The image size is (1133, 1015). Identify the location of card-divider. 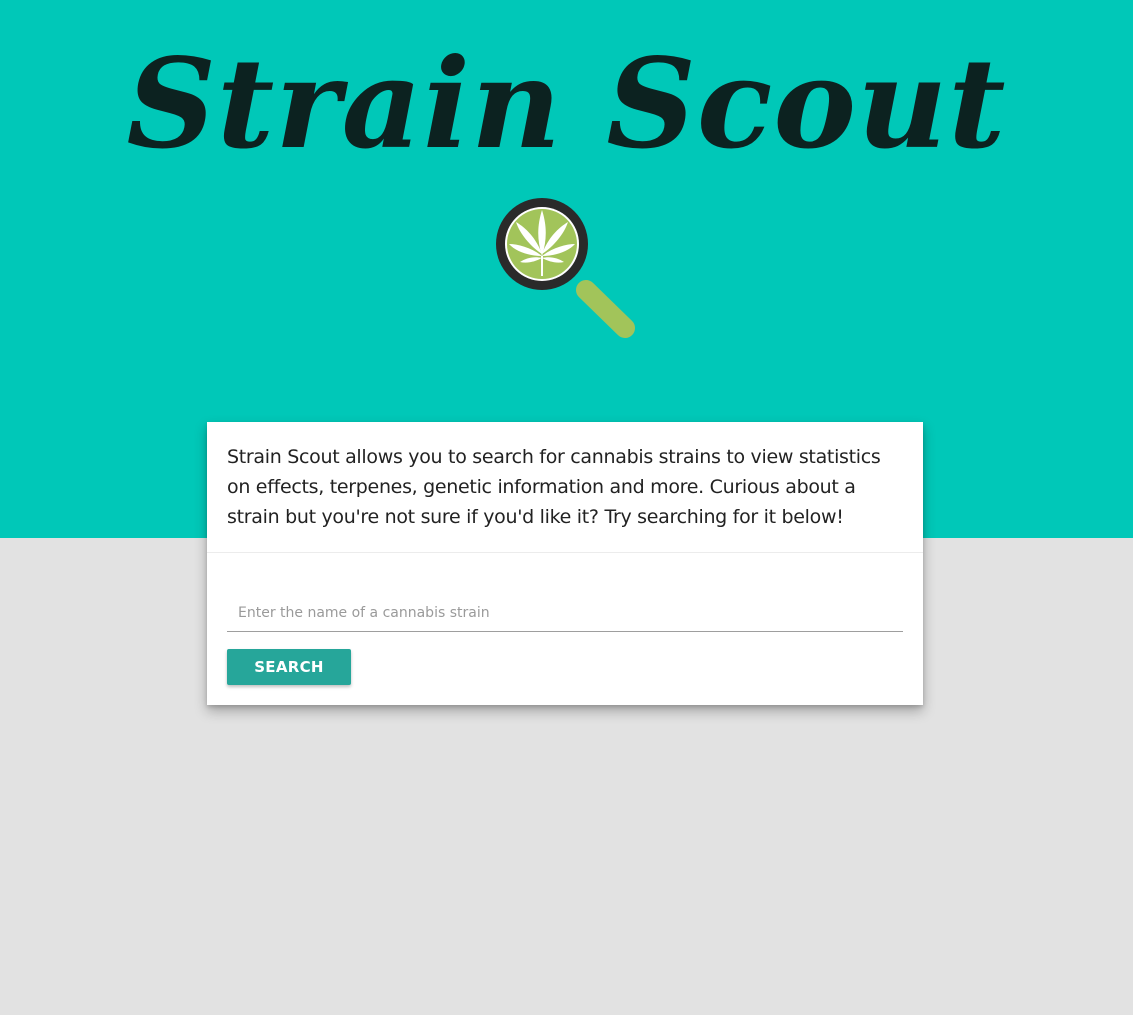
(565, 552).